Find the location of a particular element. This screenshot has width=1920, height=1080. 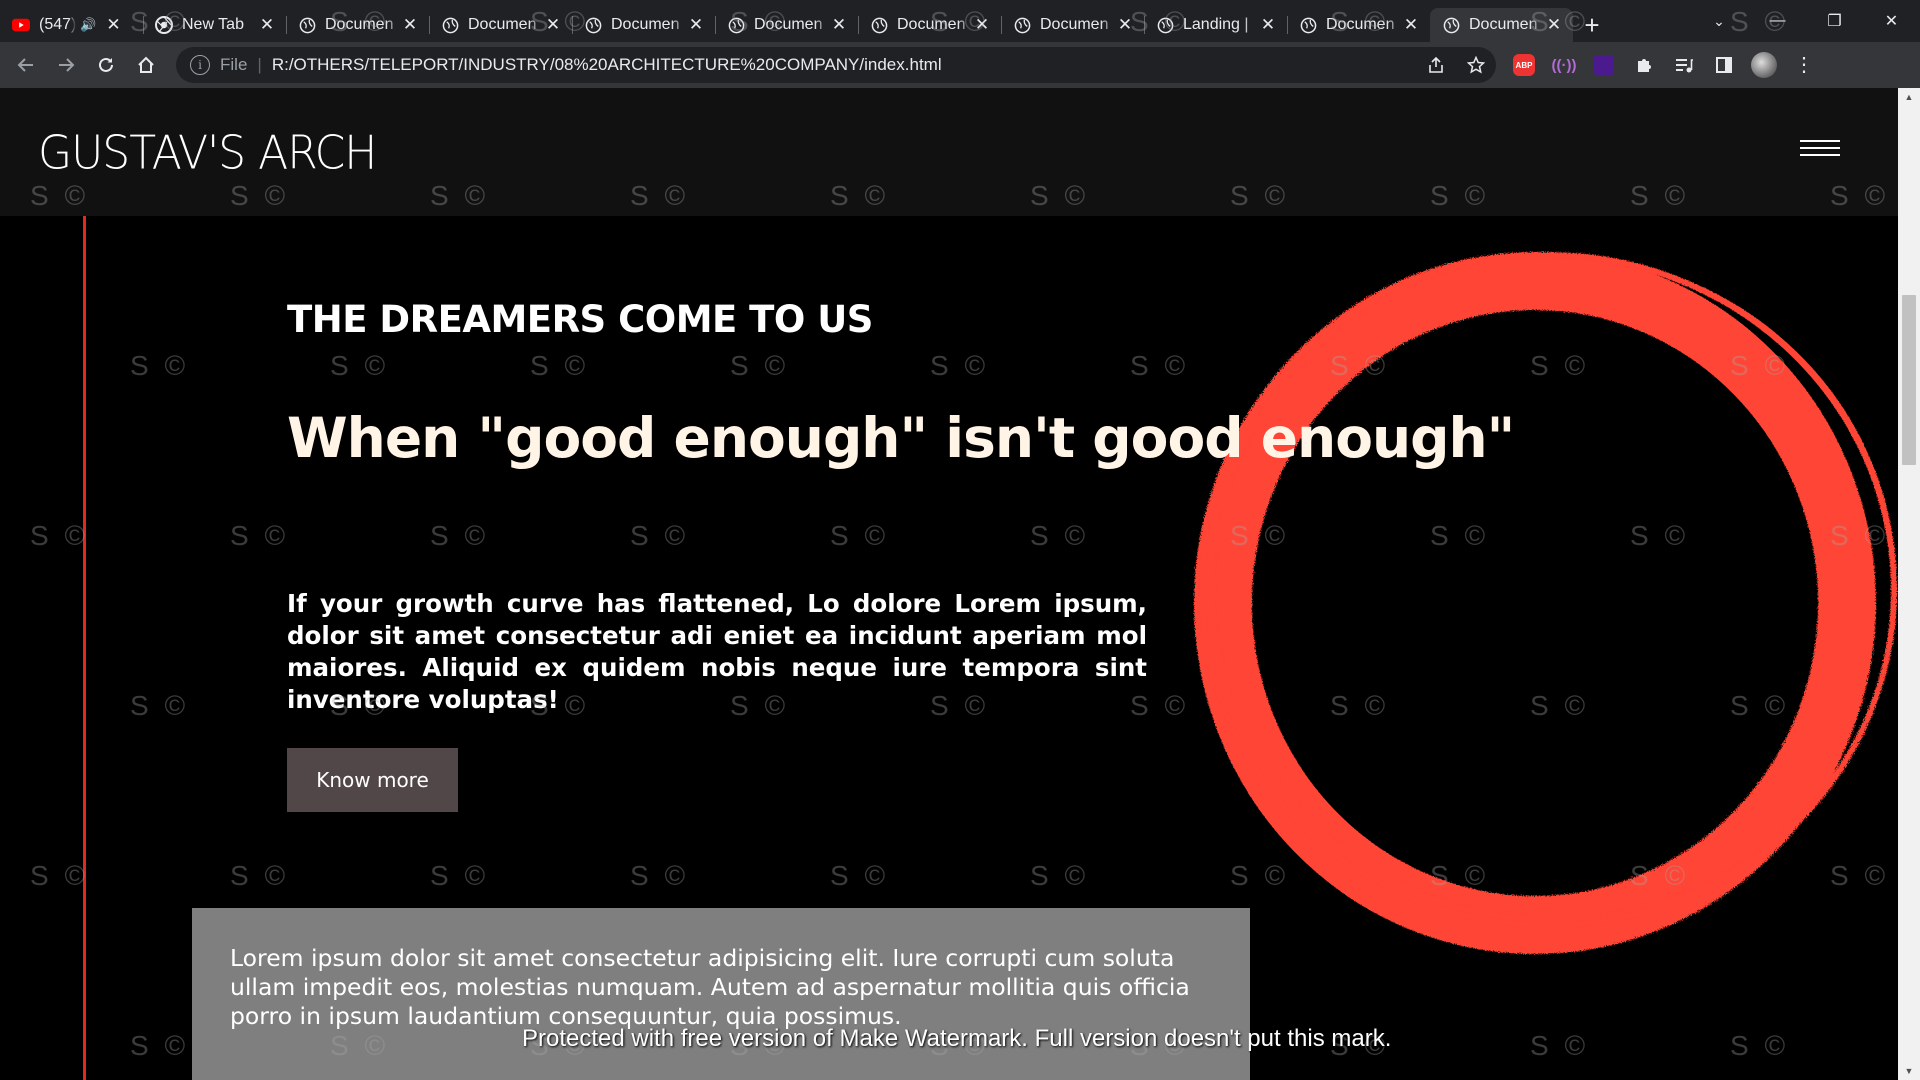

speaker-icon: 🔊 is located at coordinates (88, 25).